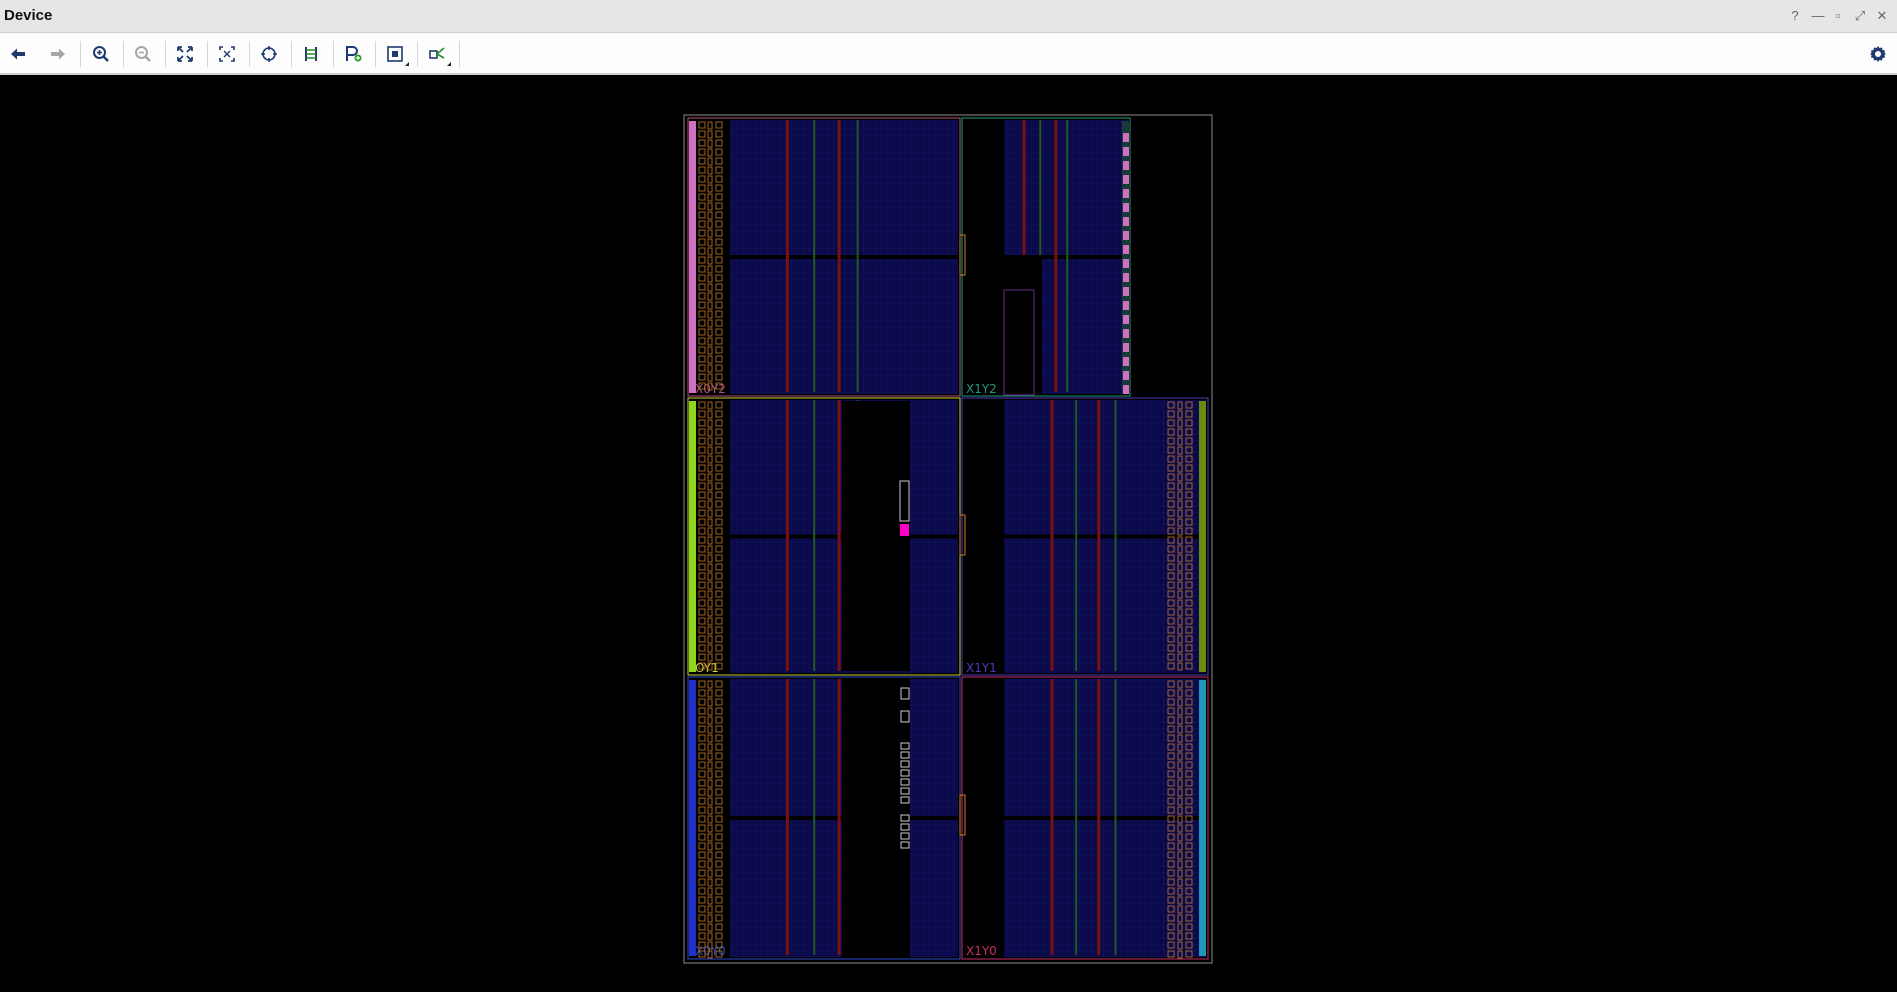 The height and width of the screenshot is (992, 1897). What do you see at coordinates (185, 54) in the screenshot?
I see `zoom-fit-icon` at bounding box center [185, 54].